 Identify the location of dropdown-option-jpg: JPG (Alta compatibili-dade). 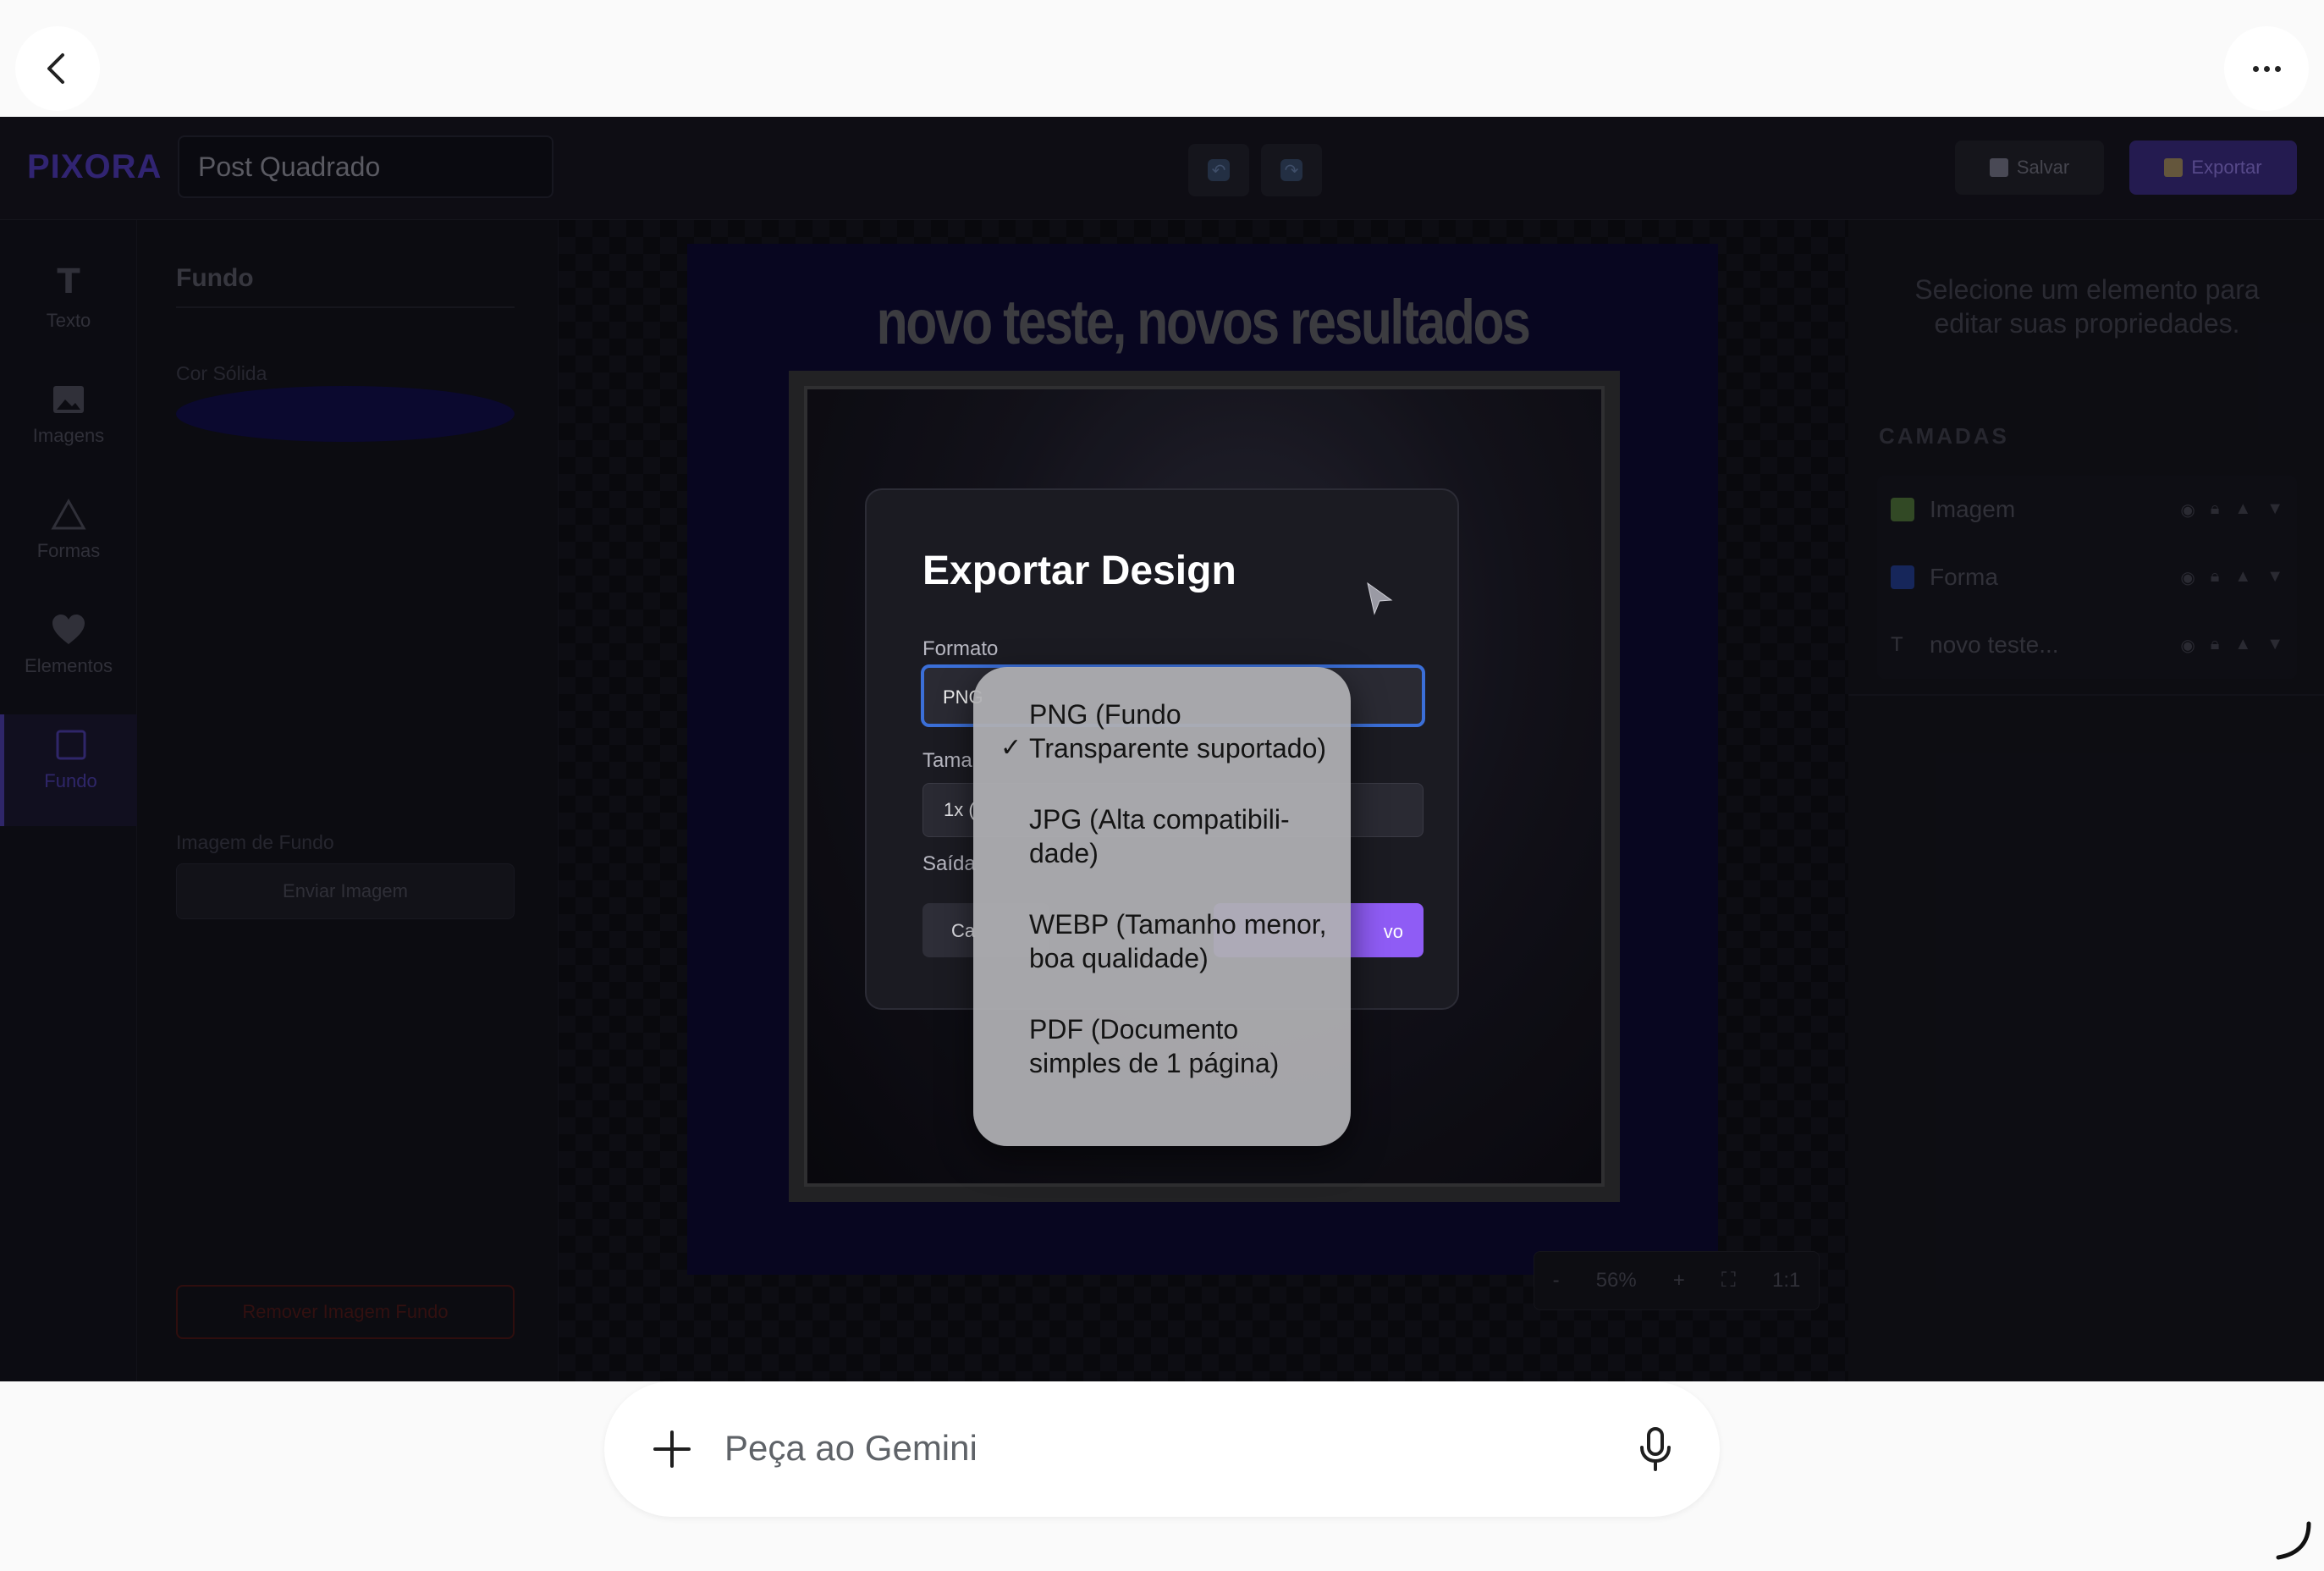
(1162, 836).